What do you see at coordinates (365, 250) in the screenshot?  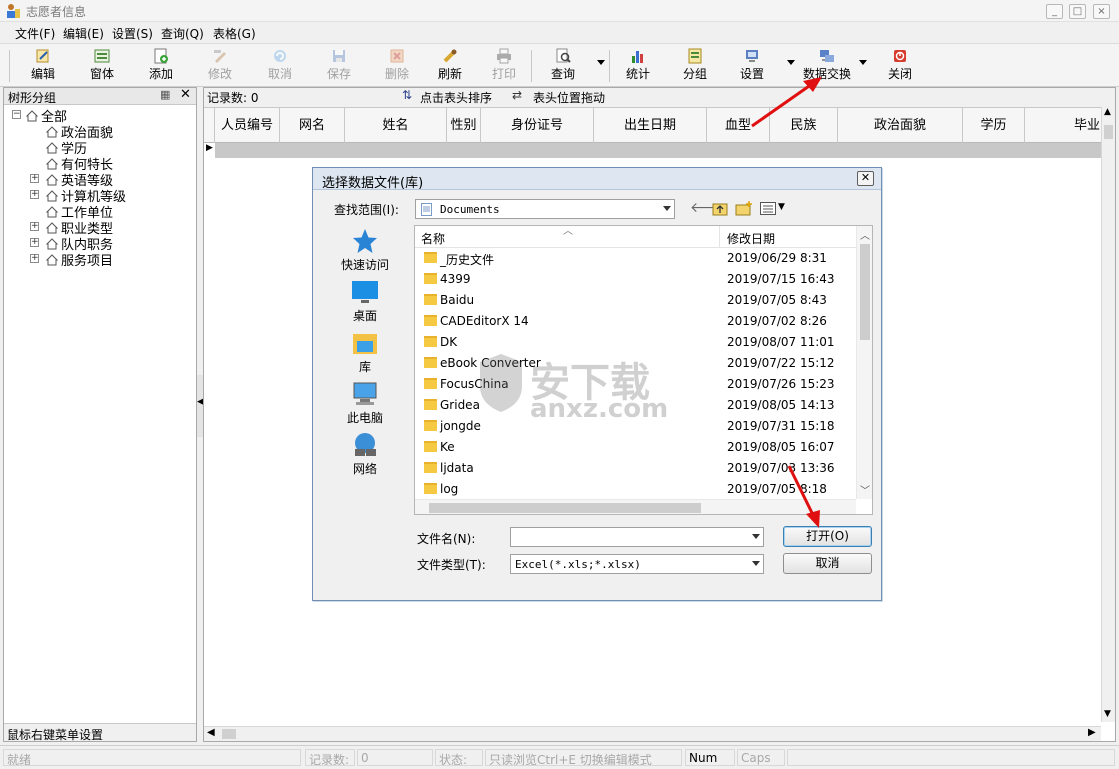 I see `place-quick-access: 快速访问` at bounding box center [365, 250].